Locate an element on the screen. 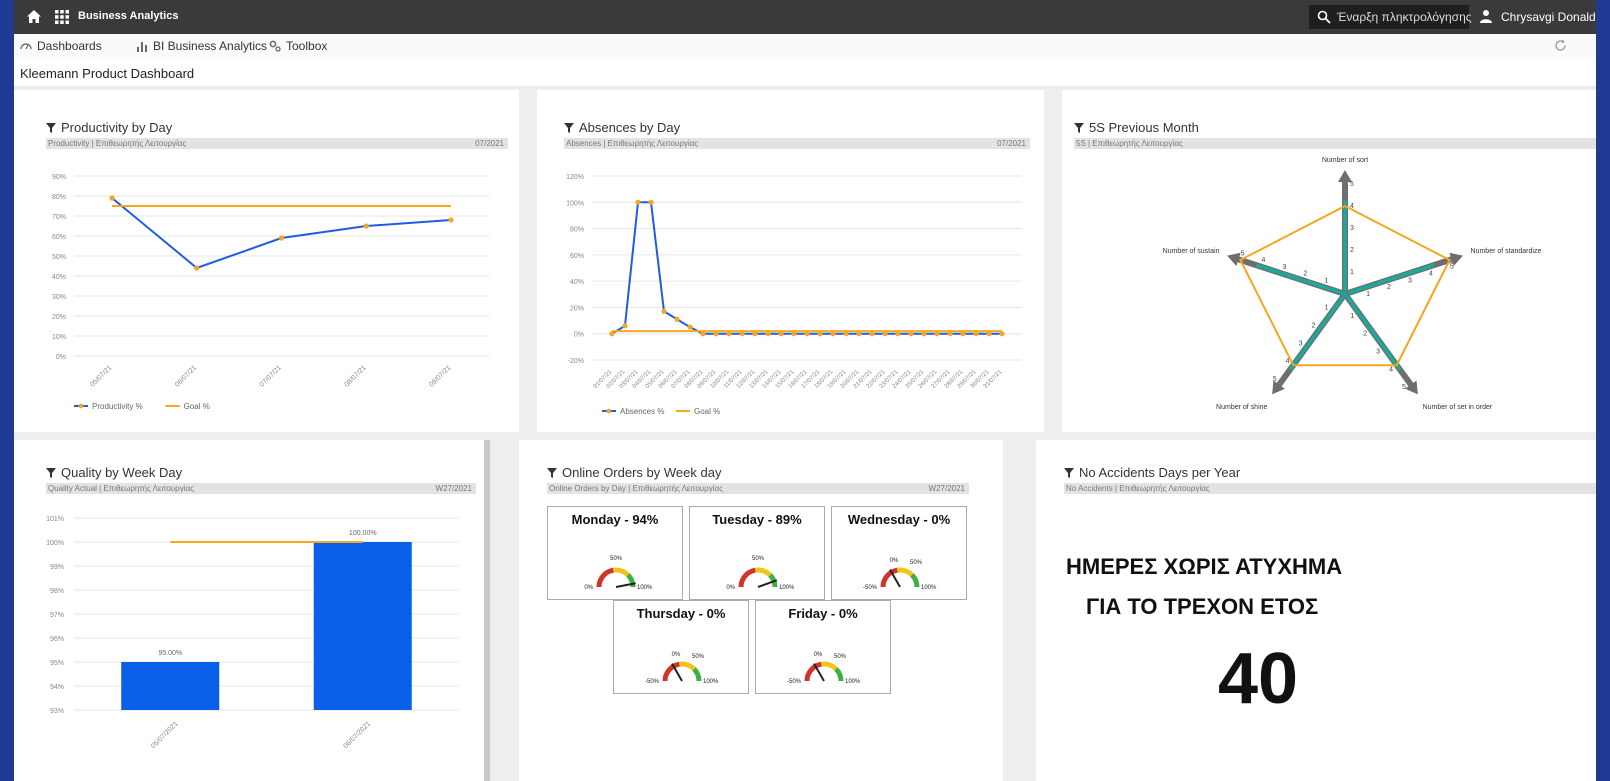 Image resolution: width=1610 pixels, height=781 pixels. gauge-monday: Monday - 94% 0% 100% 50% is located at coordinates (615, 553).